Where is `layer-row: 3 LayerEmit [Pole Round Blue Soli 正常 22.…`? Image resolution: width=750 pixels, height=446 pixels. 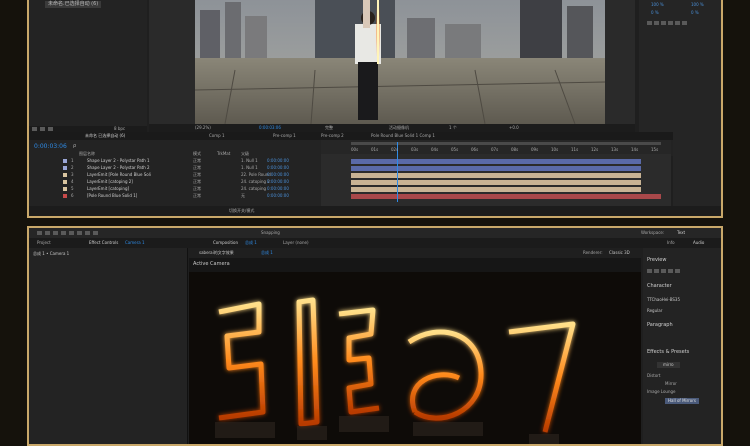 layer-row: 3 LayerEmit [Pole Round Blue Soli 正常 22.… is located at coordinates (175, 175).